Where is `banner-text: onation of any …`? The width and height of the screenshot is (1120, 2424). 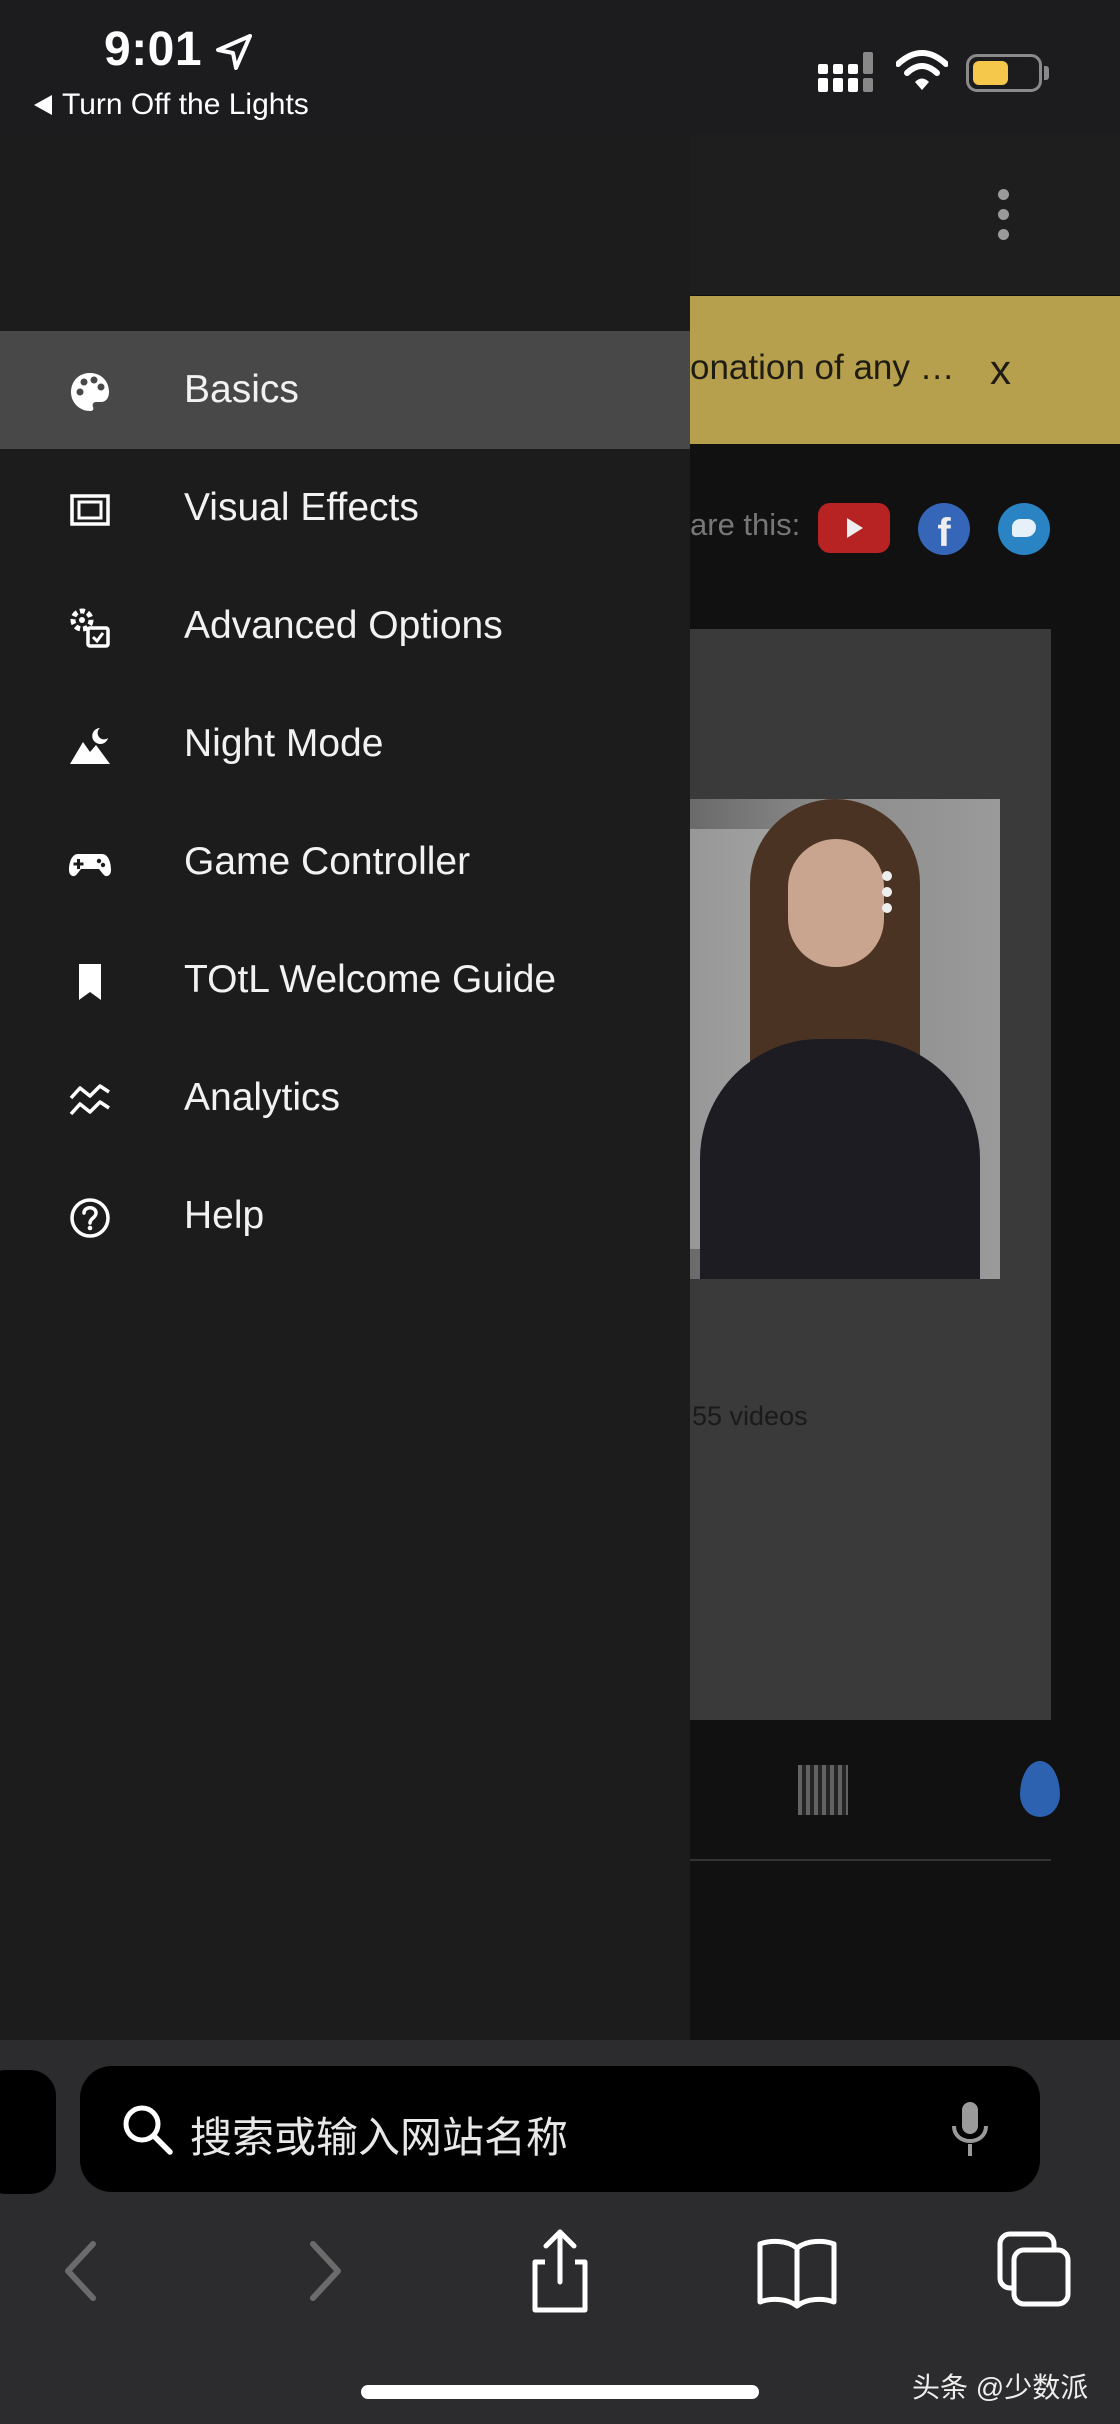
banner-text: onation of any … is located at coordinates (822, 367).